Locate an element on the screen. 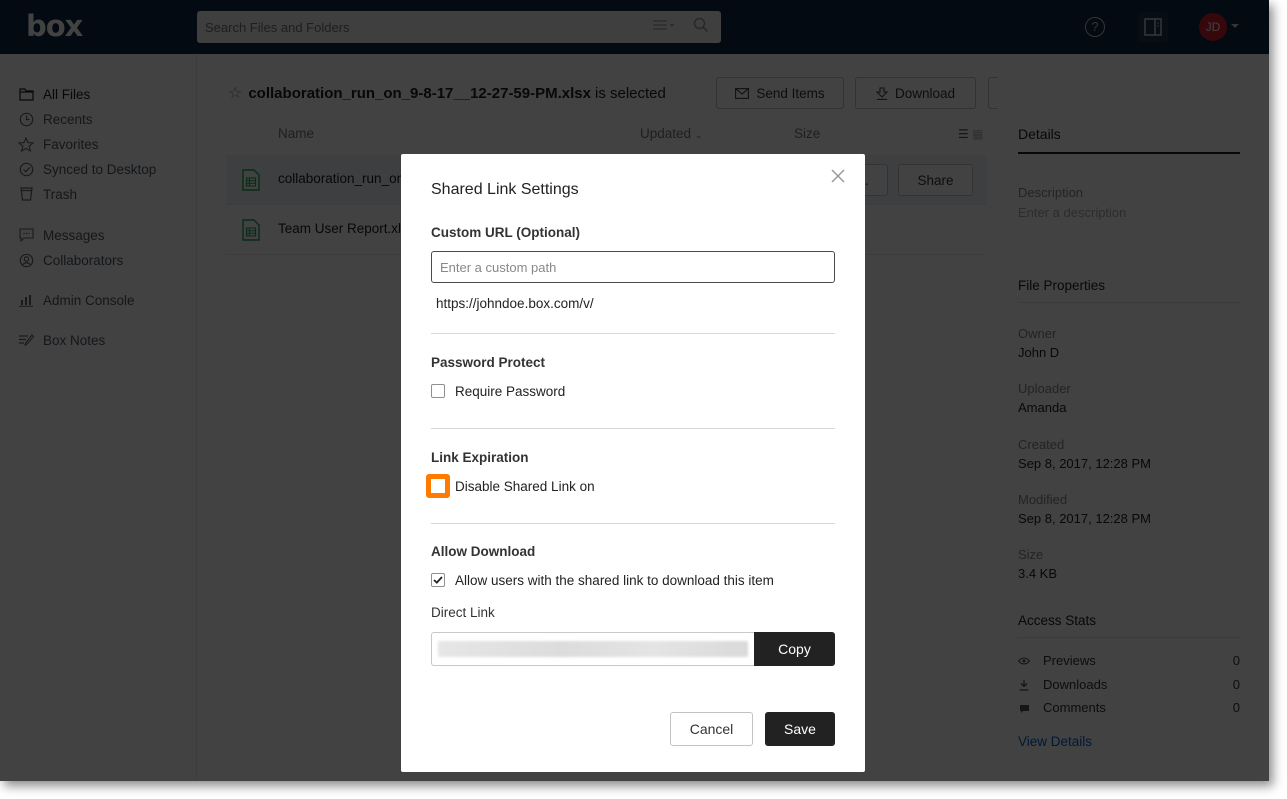 The width and height of the screenshot is (1287, 799). disable-shared-link-label: Disable Shared Link on is located at coordinates (525, 486).